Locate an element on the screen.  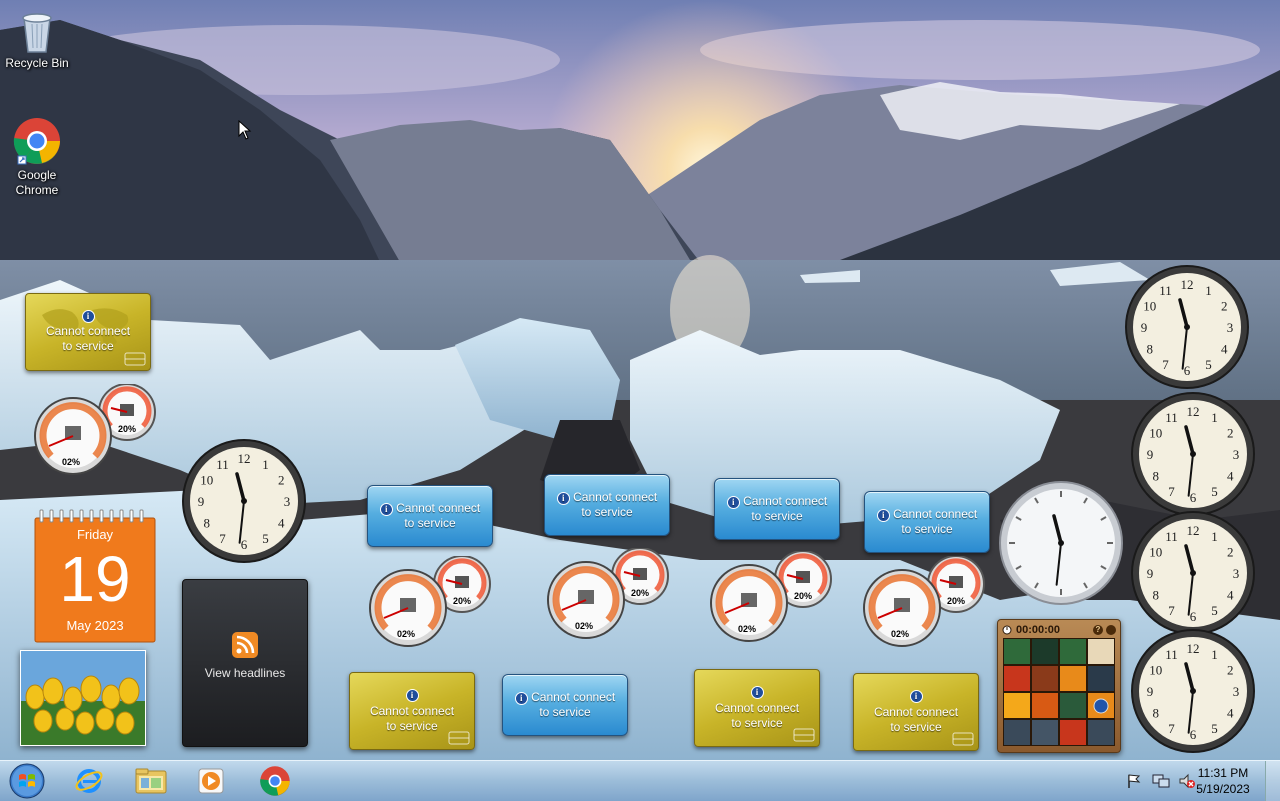
taskbar-windows-explorer is located at coordinates (151, 781).